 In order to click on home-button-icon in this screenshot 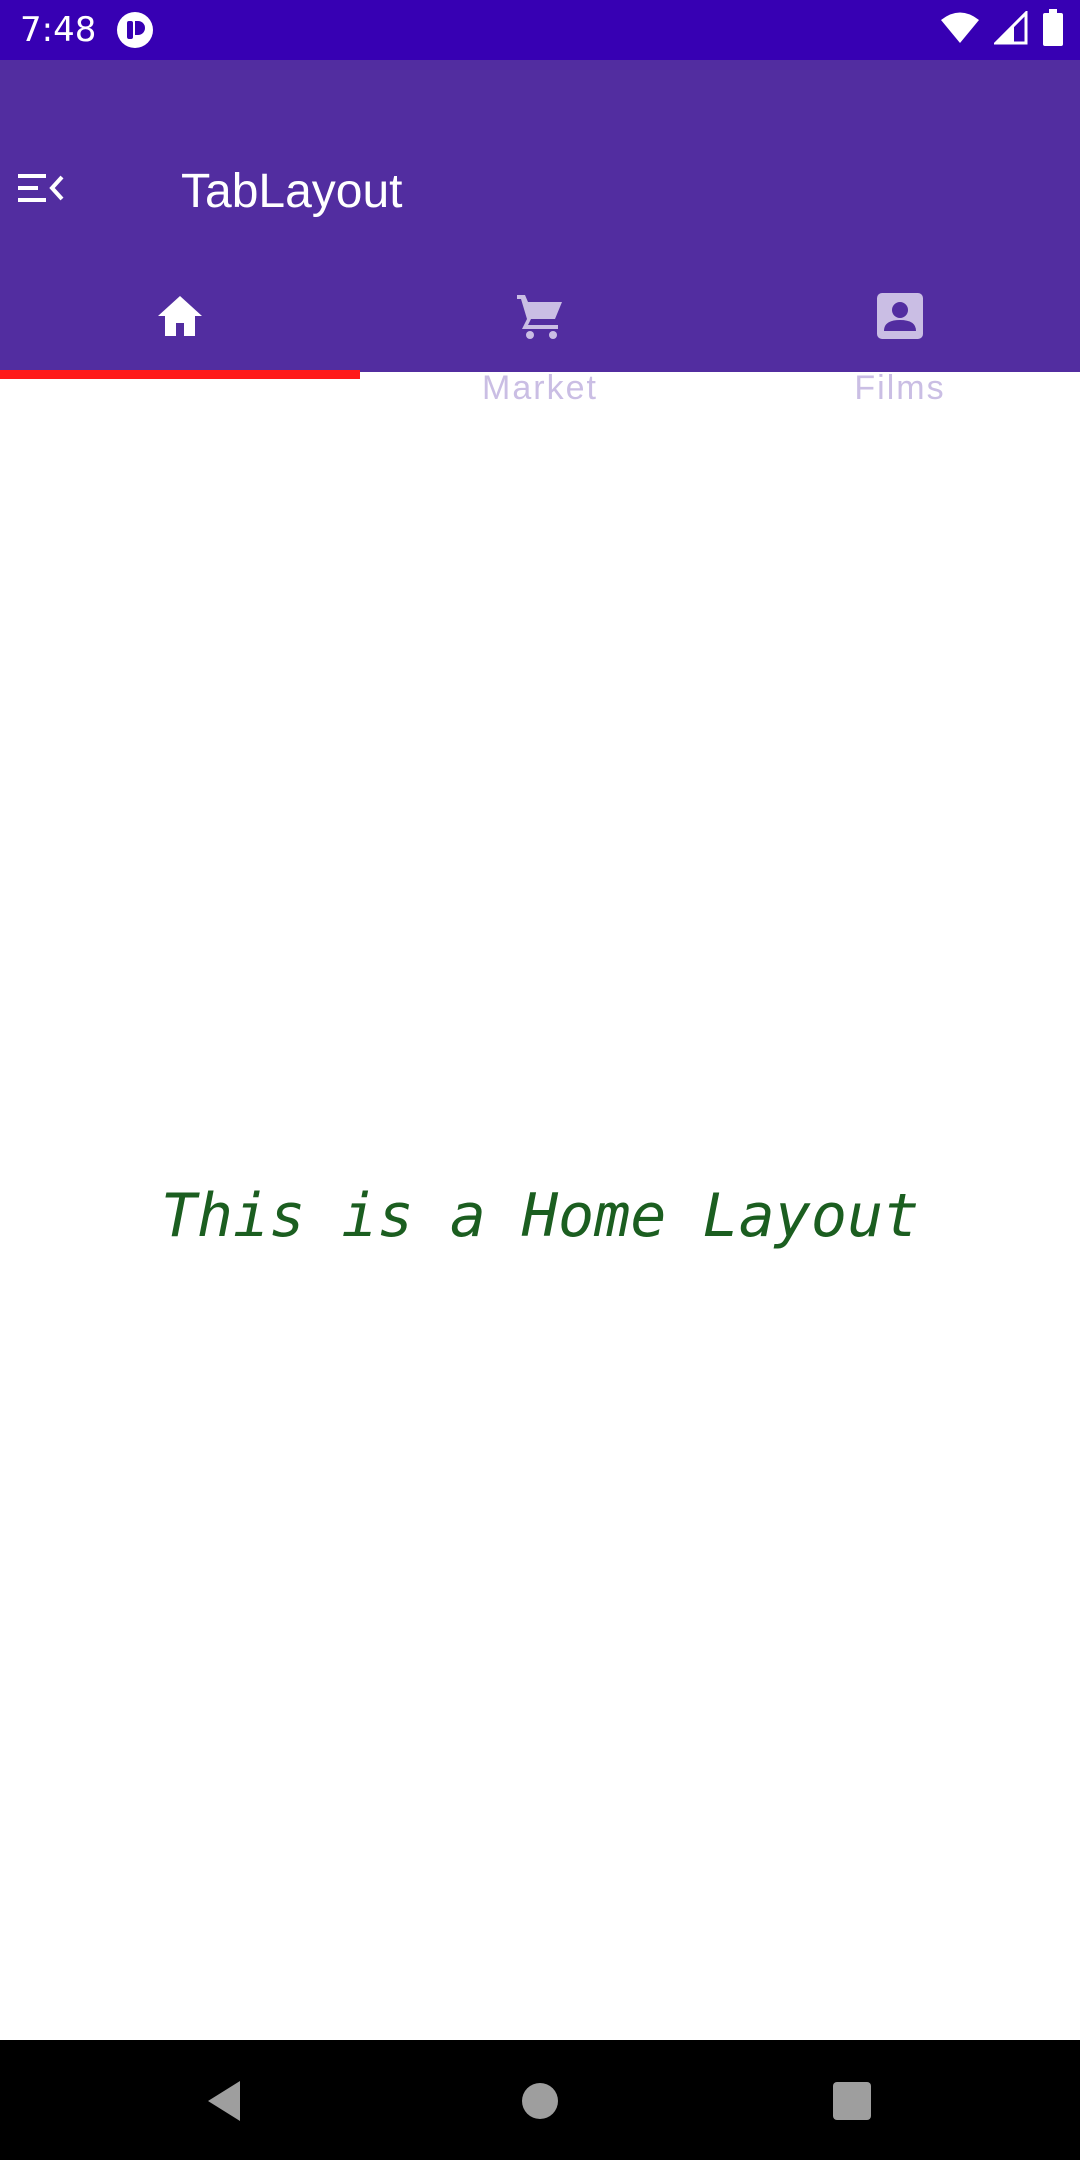, I will do `click(540, 2101)`.